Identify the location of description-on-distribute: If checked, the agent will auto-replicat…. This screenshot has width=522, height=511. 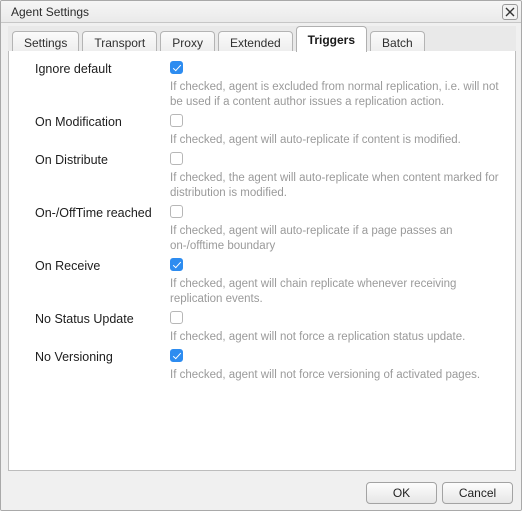
(334, 185).